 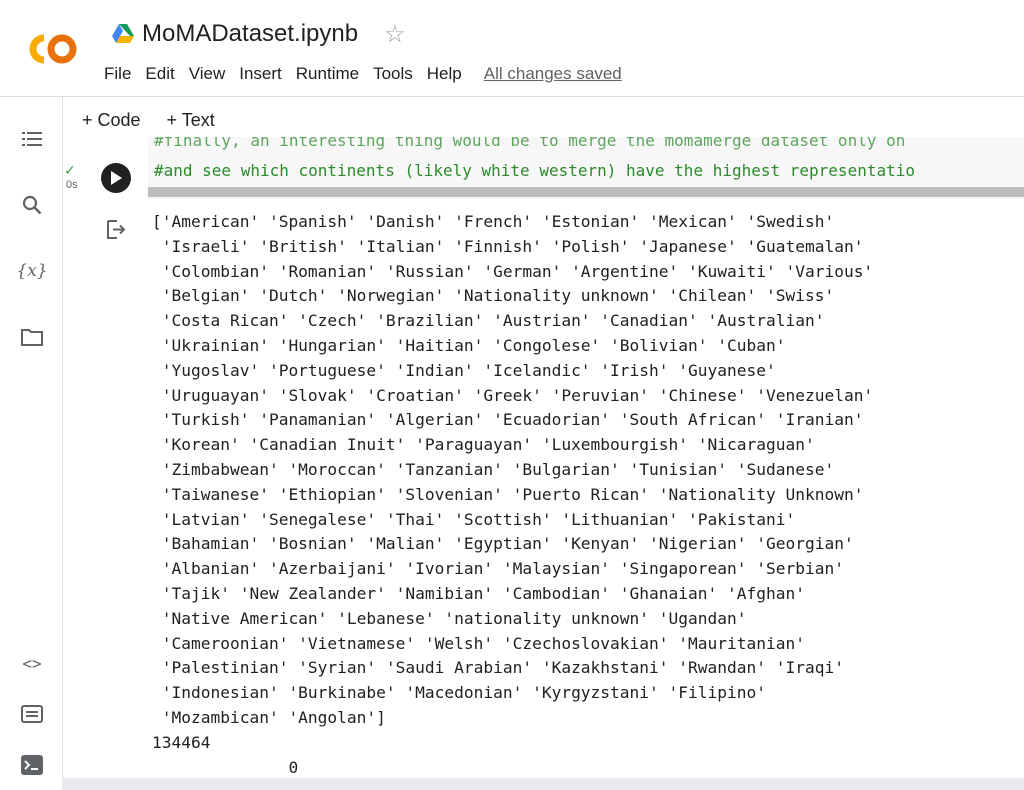 I want to click on save-status: All changes saved, so click(x=553, y=74).